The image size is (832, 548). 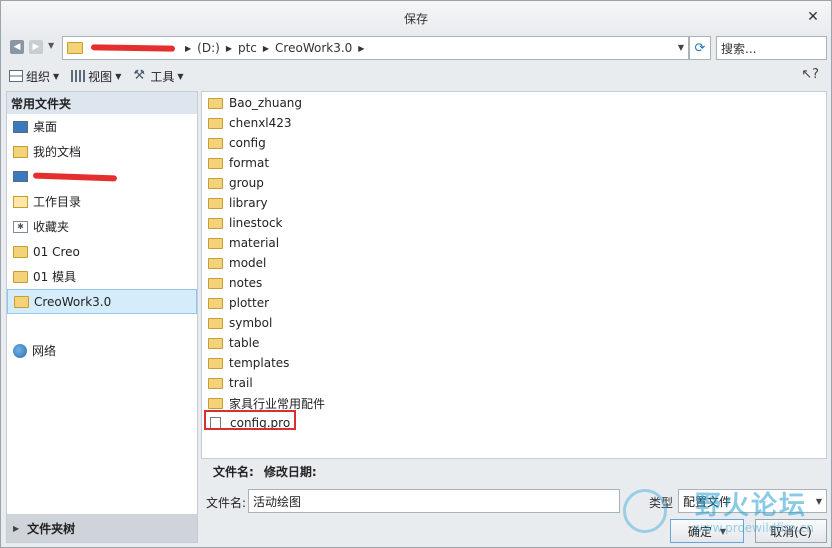 What do you see at coordinates (514, 421) in the screenshot?
I see `list-item-config-pro: config.pro` at bounding box center [514, 421].